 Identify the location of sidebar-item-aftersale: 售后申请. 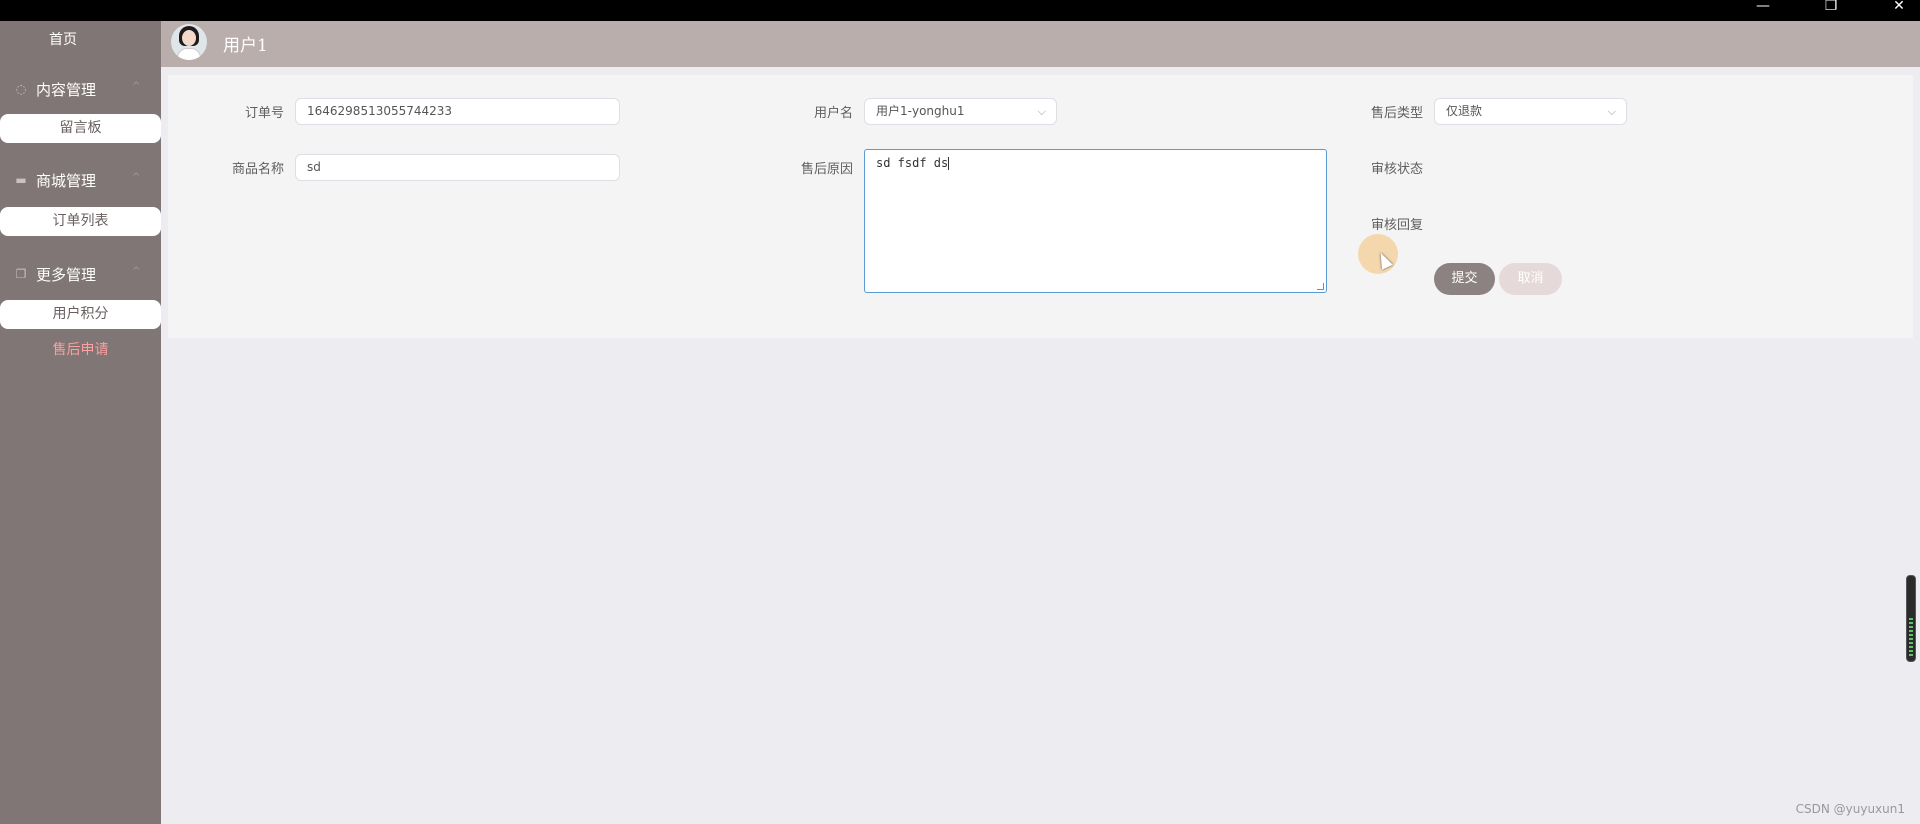
(80, 350).